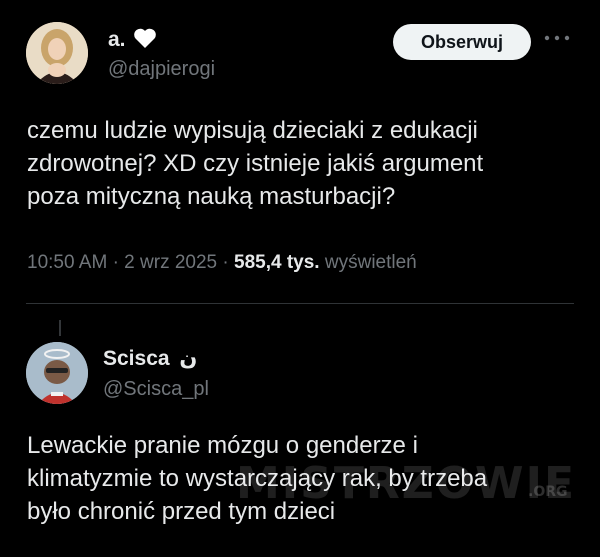 The height and width of the screenshot is (557, 600). I want to click on white-heart-icon, so click(145, 41).